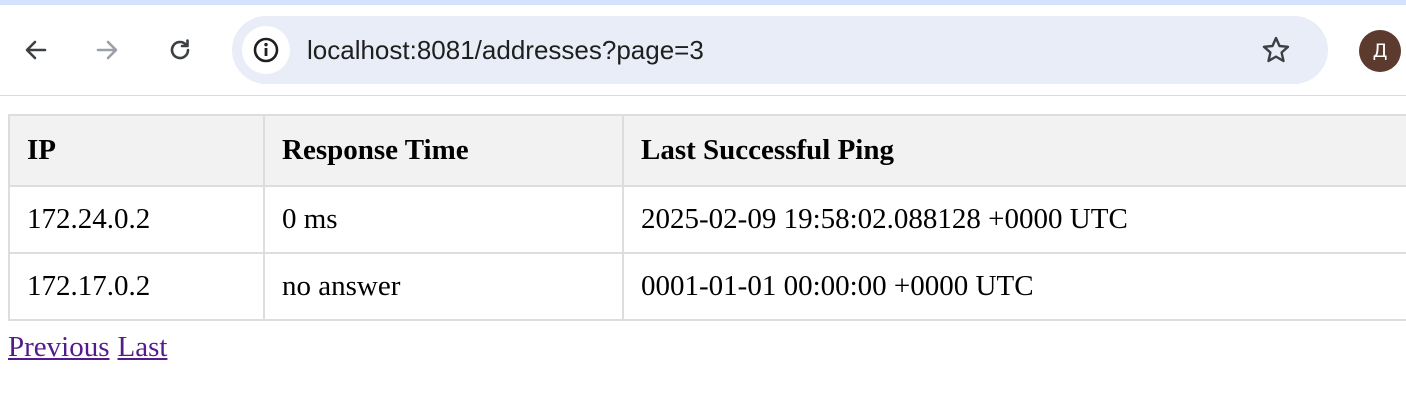 This screenshot has width=1406, height=400. I want to click on reload-button, so click(180, 50).